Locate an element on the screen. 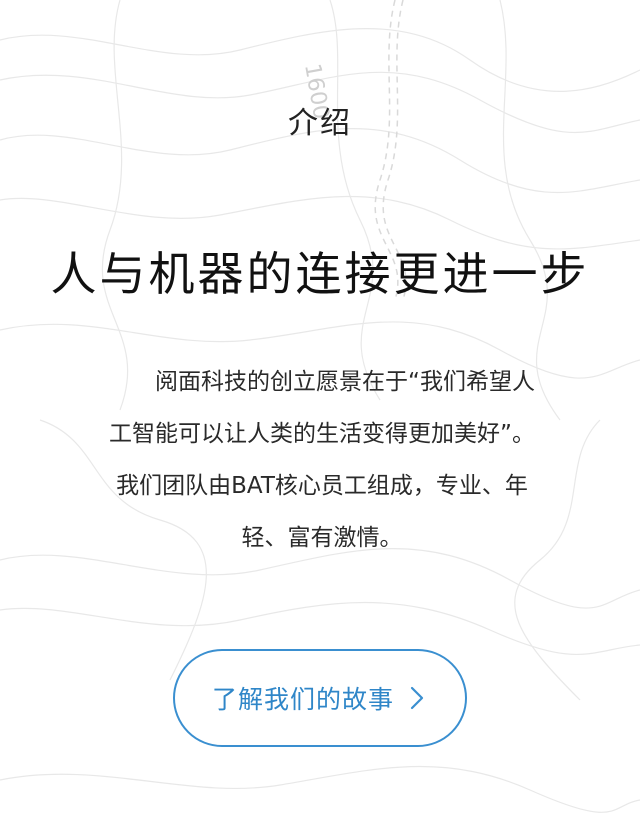  intro-line: 阅面科技的创立愿景在于“我们希望人 is located at coordinates (345, 382).